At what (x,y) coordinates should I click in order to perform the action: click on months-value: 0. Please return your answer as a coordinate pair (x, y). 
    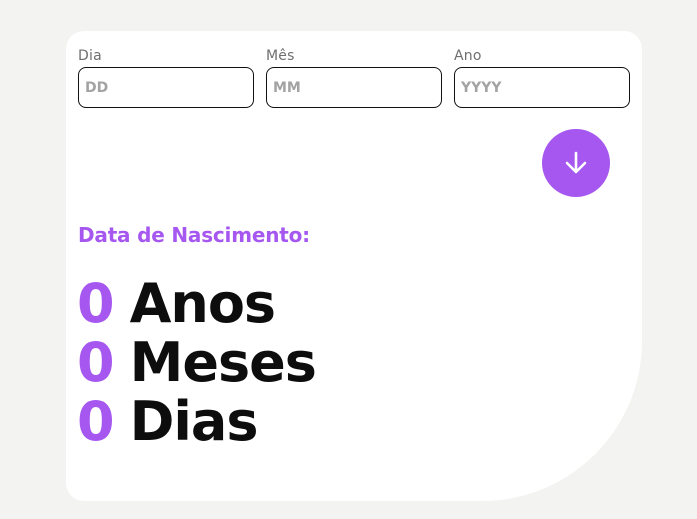
    Looking at the image, I should click on (96, 362).